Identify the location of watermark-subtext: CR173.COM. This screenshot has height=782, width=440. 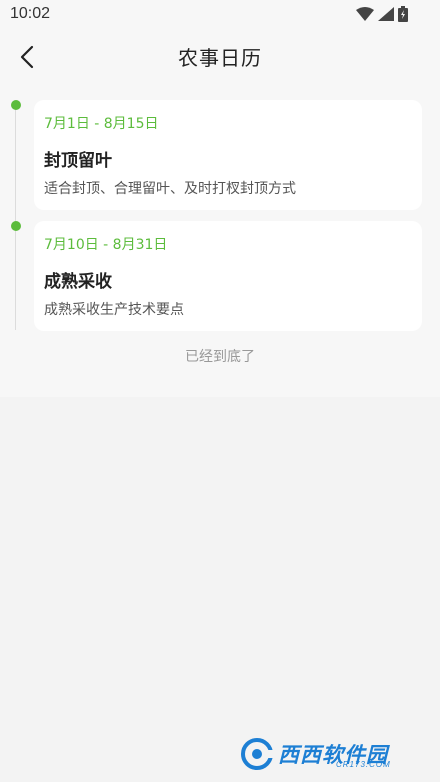
(363, 764).